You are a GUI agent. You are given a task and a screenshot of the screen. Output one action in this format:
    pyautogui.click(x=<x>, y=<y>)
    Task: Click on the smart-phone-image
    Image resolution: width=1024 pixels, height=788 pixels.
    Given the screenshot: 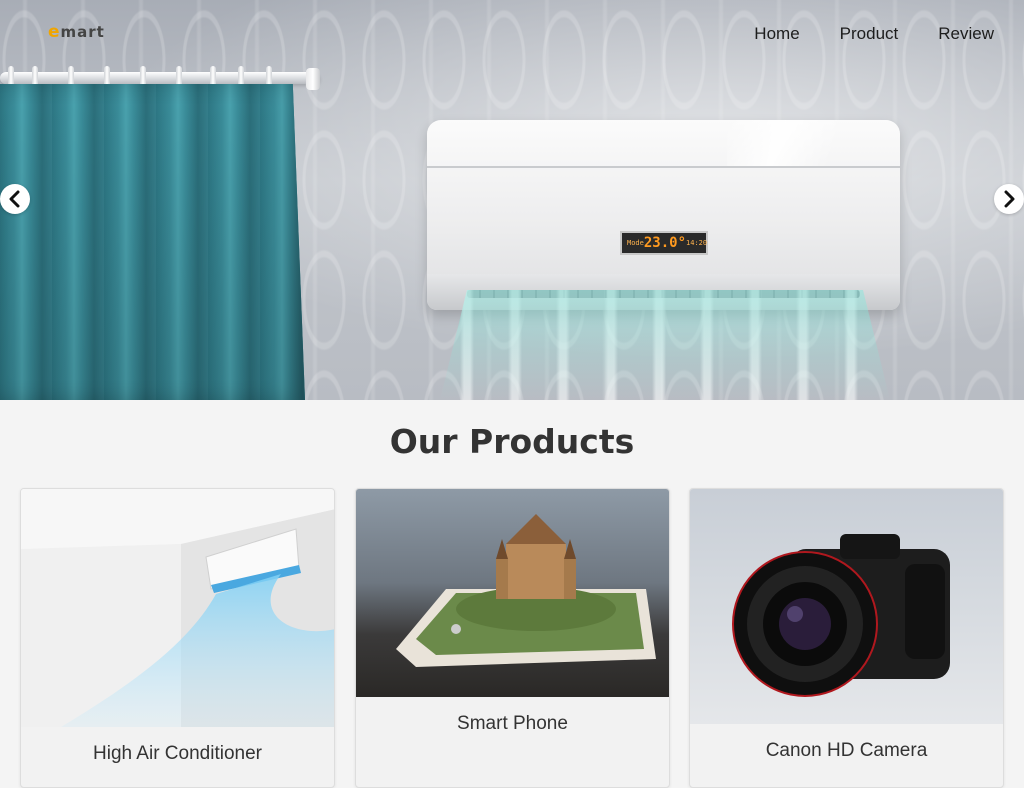 What is the action you would take?
    pyautogui.click(x=526, y=590)
    